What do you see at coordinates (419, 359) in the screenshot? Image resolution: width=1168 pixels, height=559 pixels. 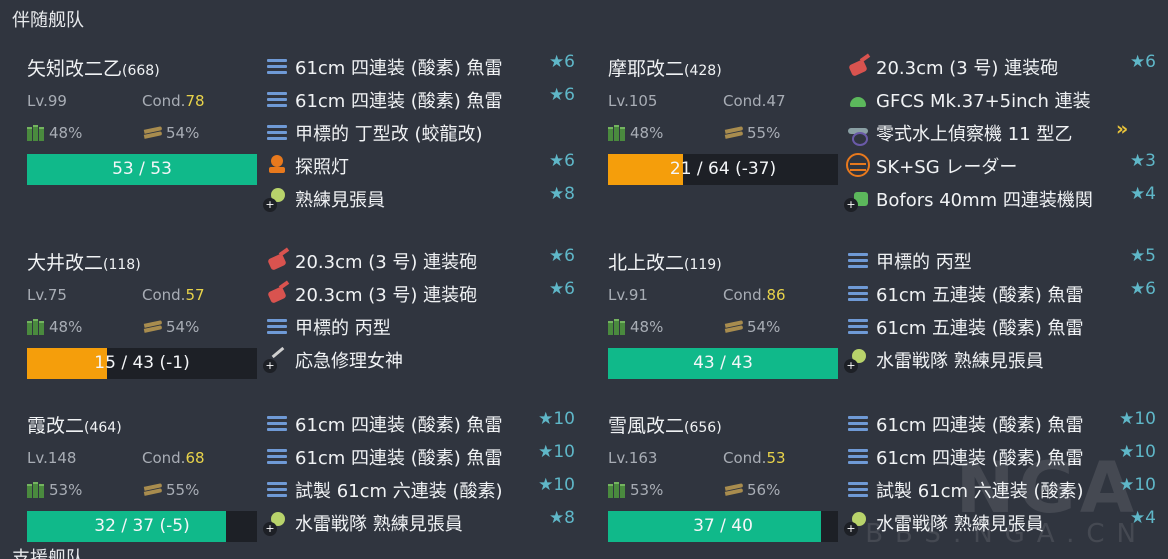 I see `equipment-slot: + 応急修理女神` at bounding box center [419, 359].